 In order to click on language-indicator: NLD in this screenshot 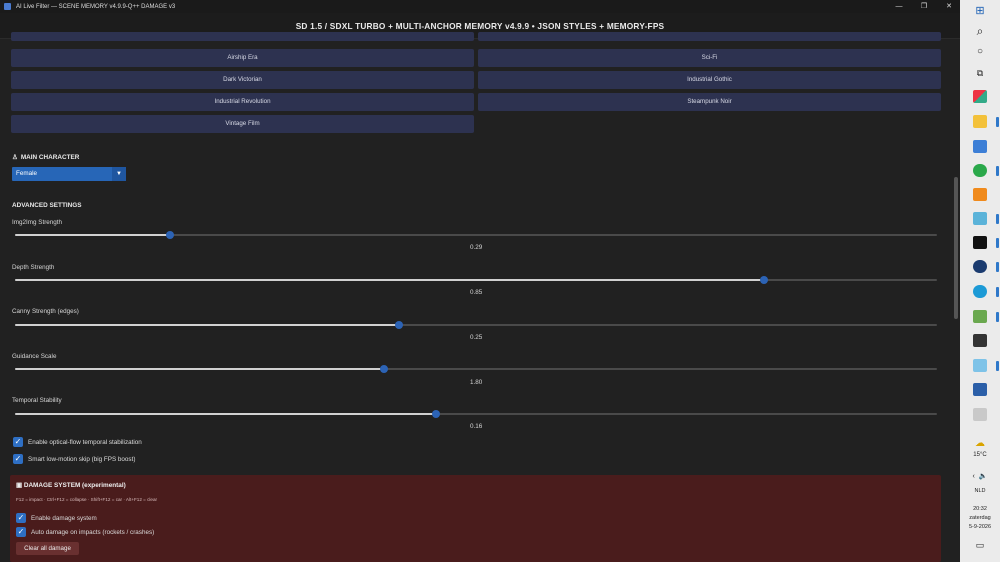, I will do `click(980, 491)`.